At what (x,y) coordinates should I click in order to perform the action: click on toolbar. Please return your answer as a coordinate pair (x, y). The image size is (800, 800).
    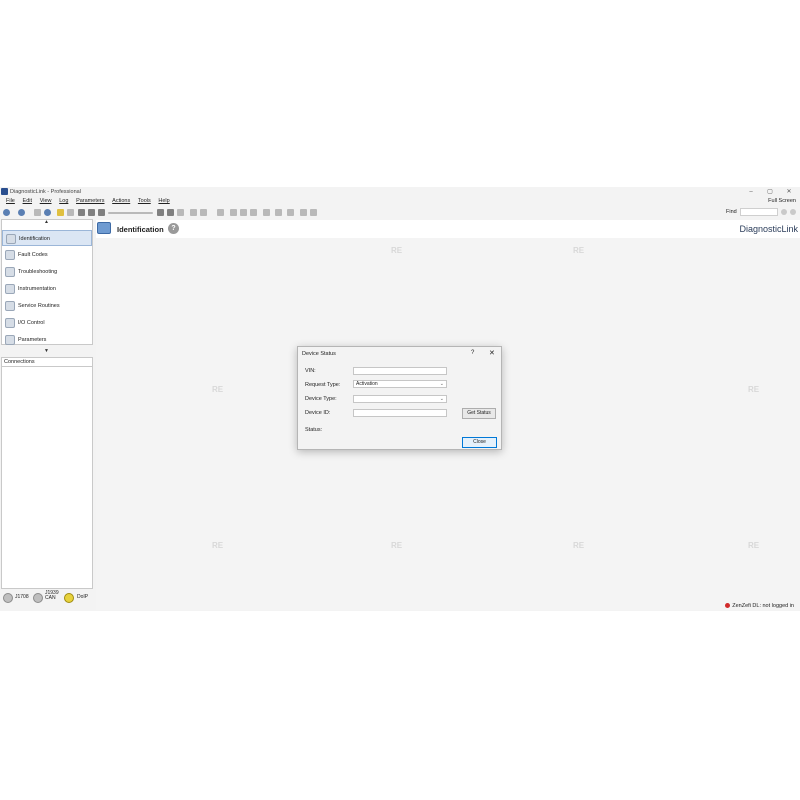
    Looking at the image, I should click on (400, 213).